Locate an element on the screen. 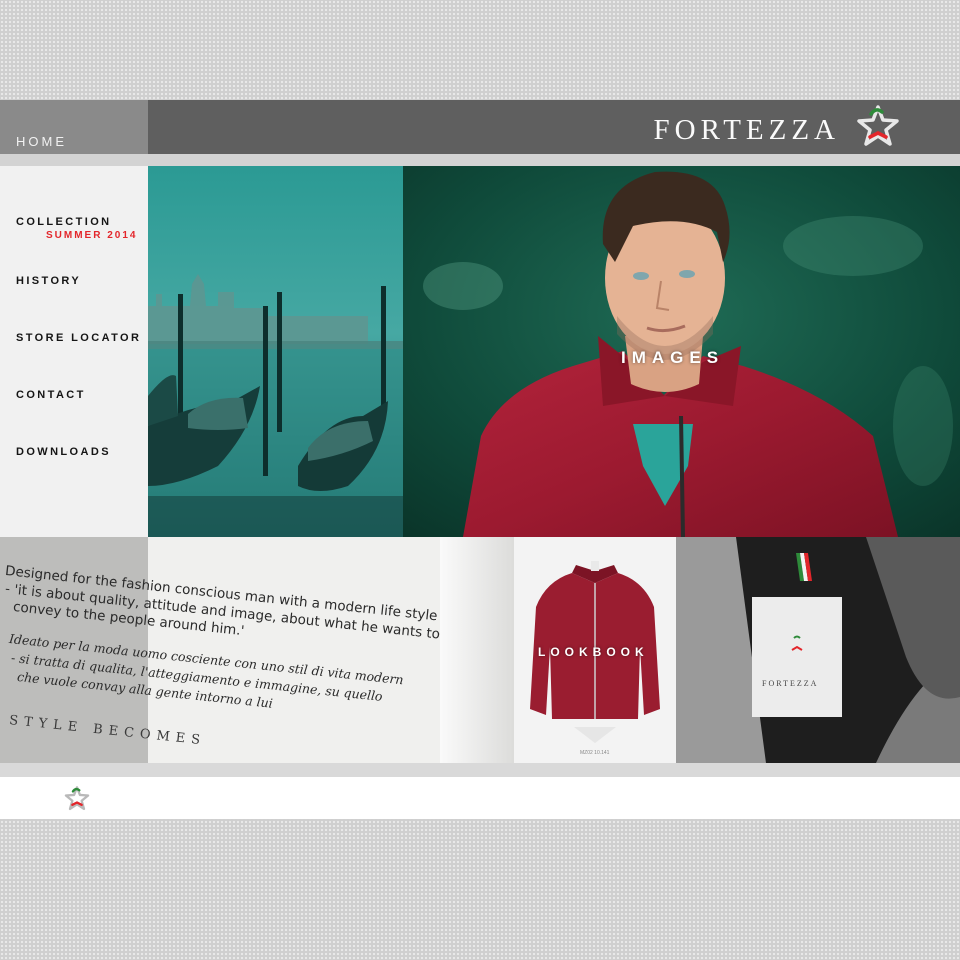 This screenshot has width=960, height=960. jacket-label-image: FORTEZZA is located at coordinates (818, 650).